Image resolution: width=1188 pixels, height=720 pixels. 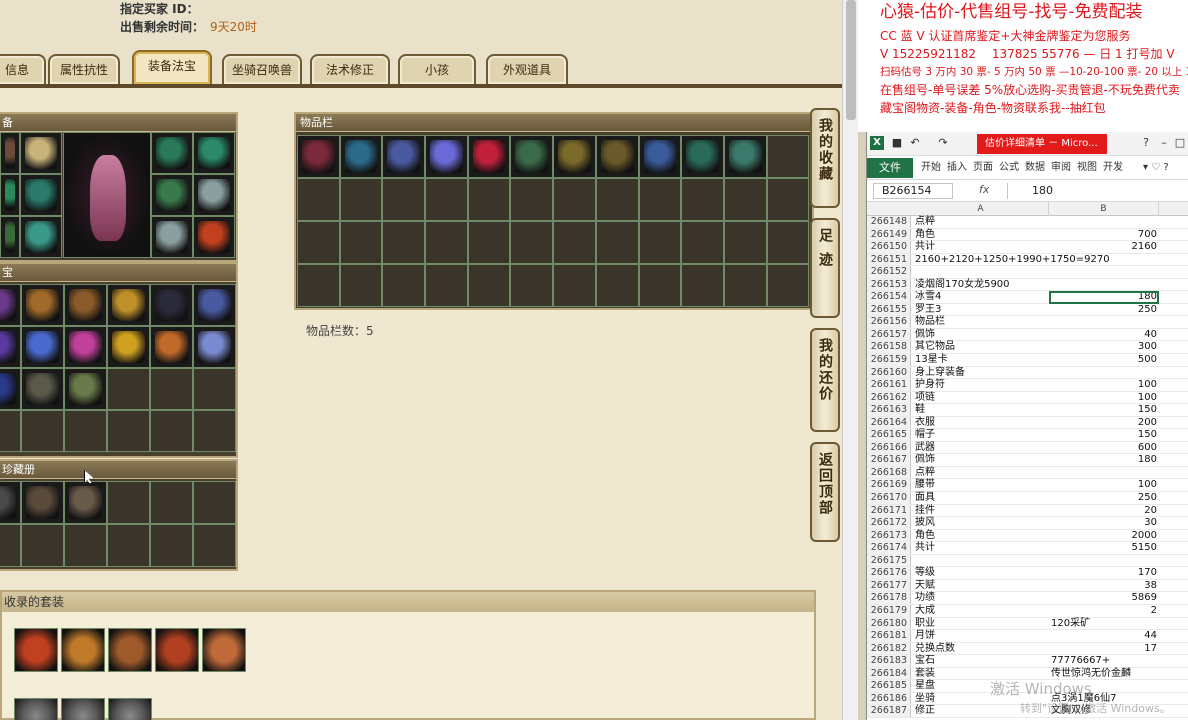 I want to click on ribbon-tab-home: 开始, so click(x=931, y=168).